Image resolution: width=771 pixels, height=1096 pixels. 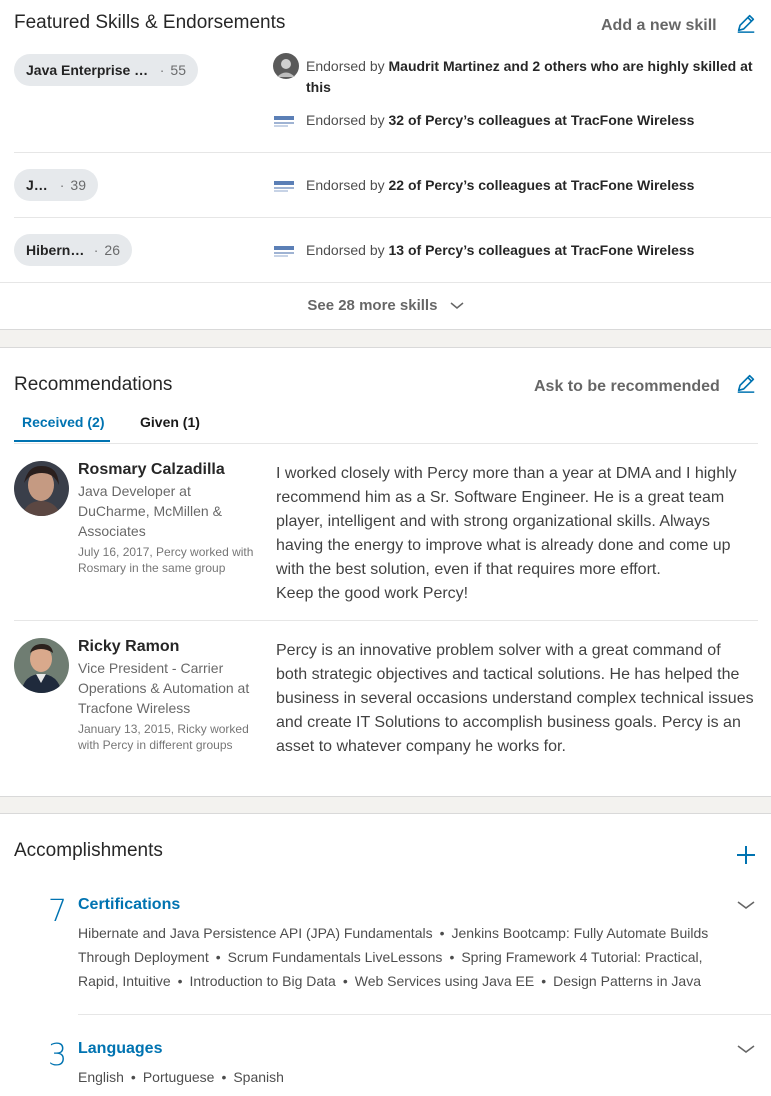 I want to click on edit-recommendations-pencil-icon, so click(x=746, y=383).